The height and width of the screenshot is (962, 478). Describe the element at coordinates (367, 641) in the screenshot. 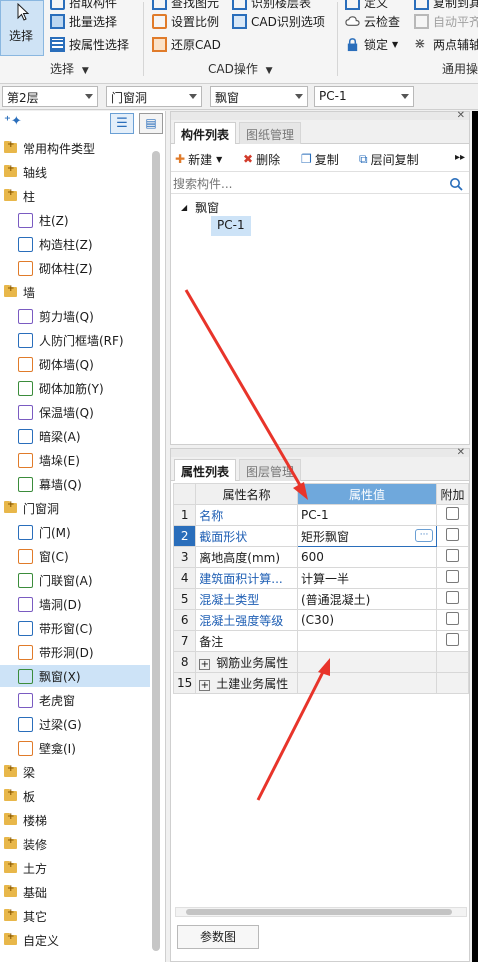

I see `property-value` at that location.